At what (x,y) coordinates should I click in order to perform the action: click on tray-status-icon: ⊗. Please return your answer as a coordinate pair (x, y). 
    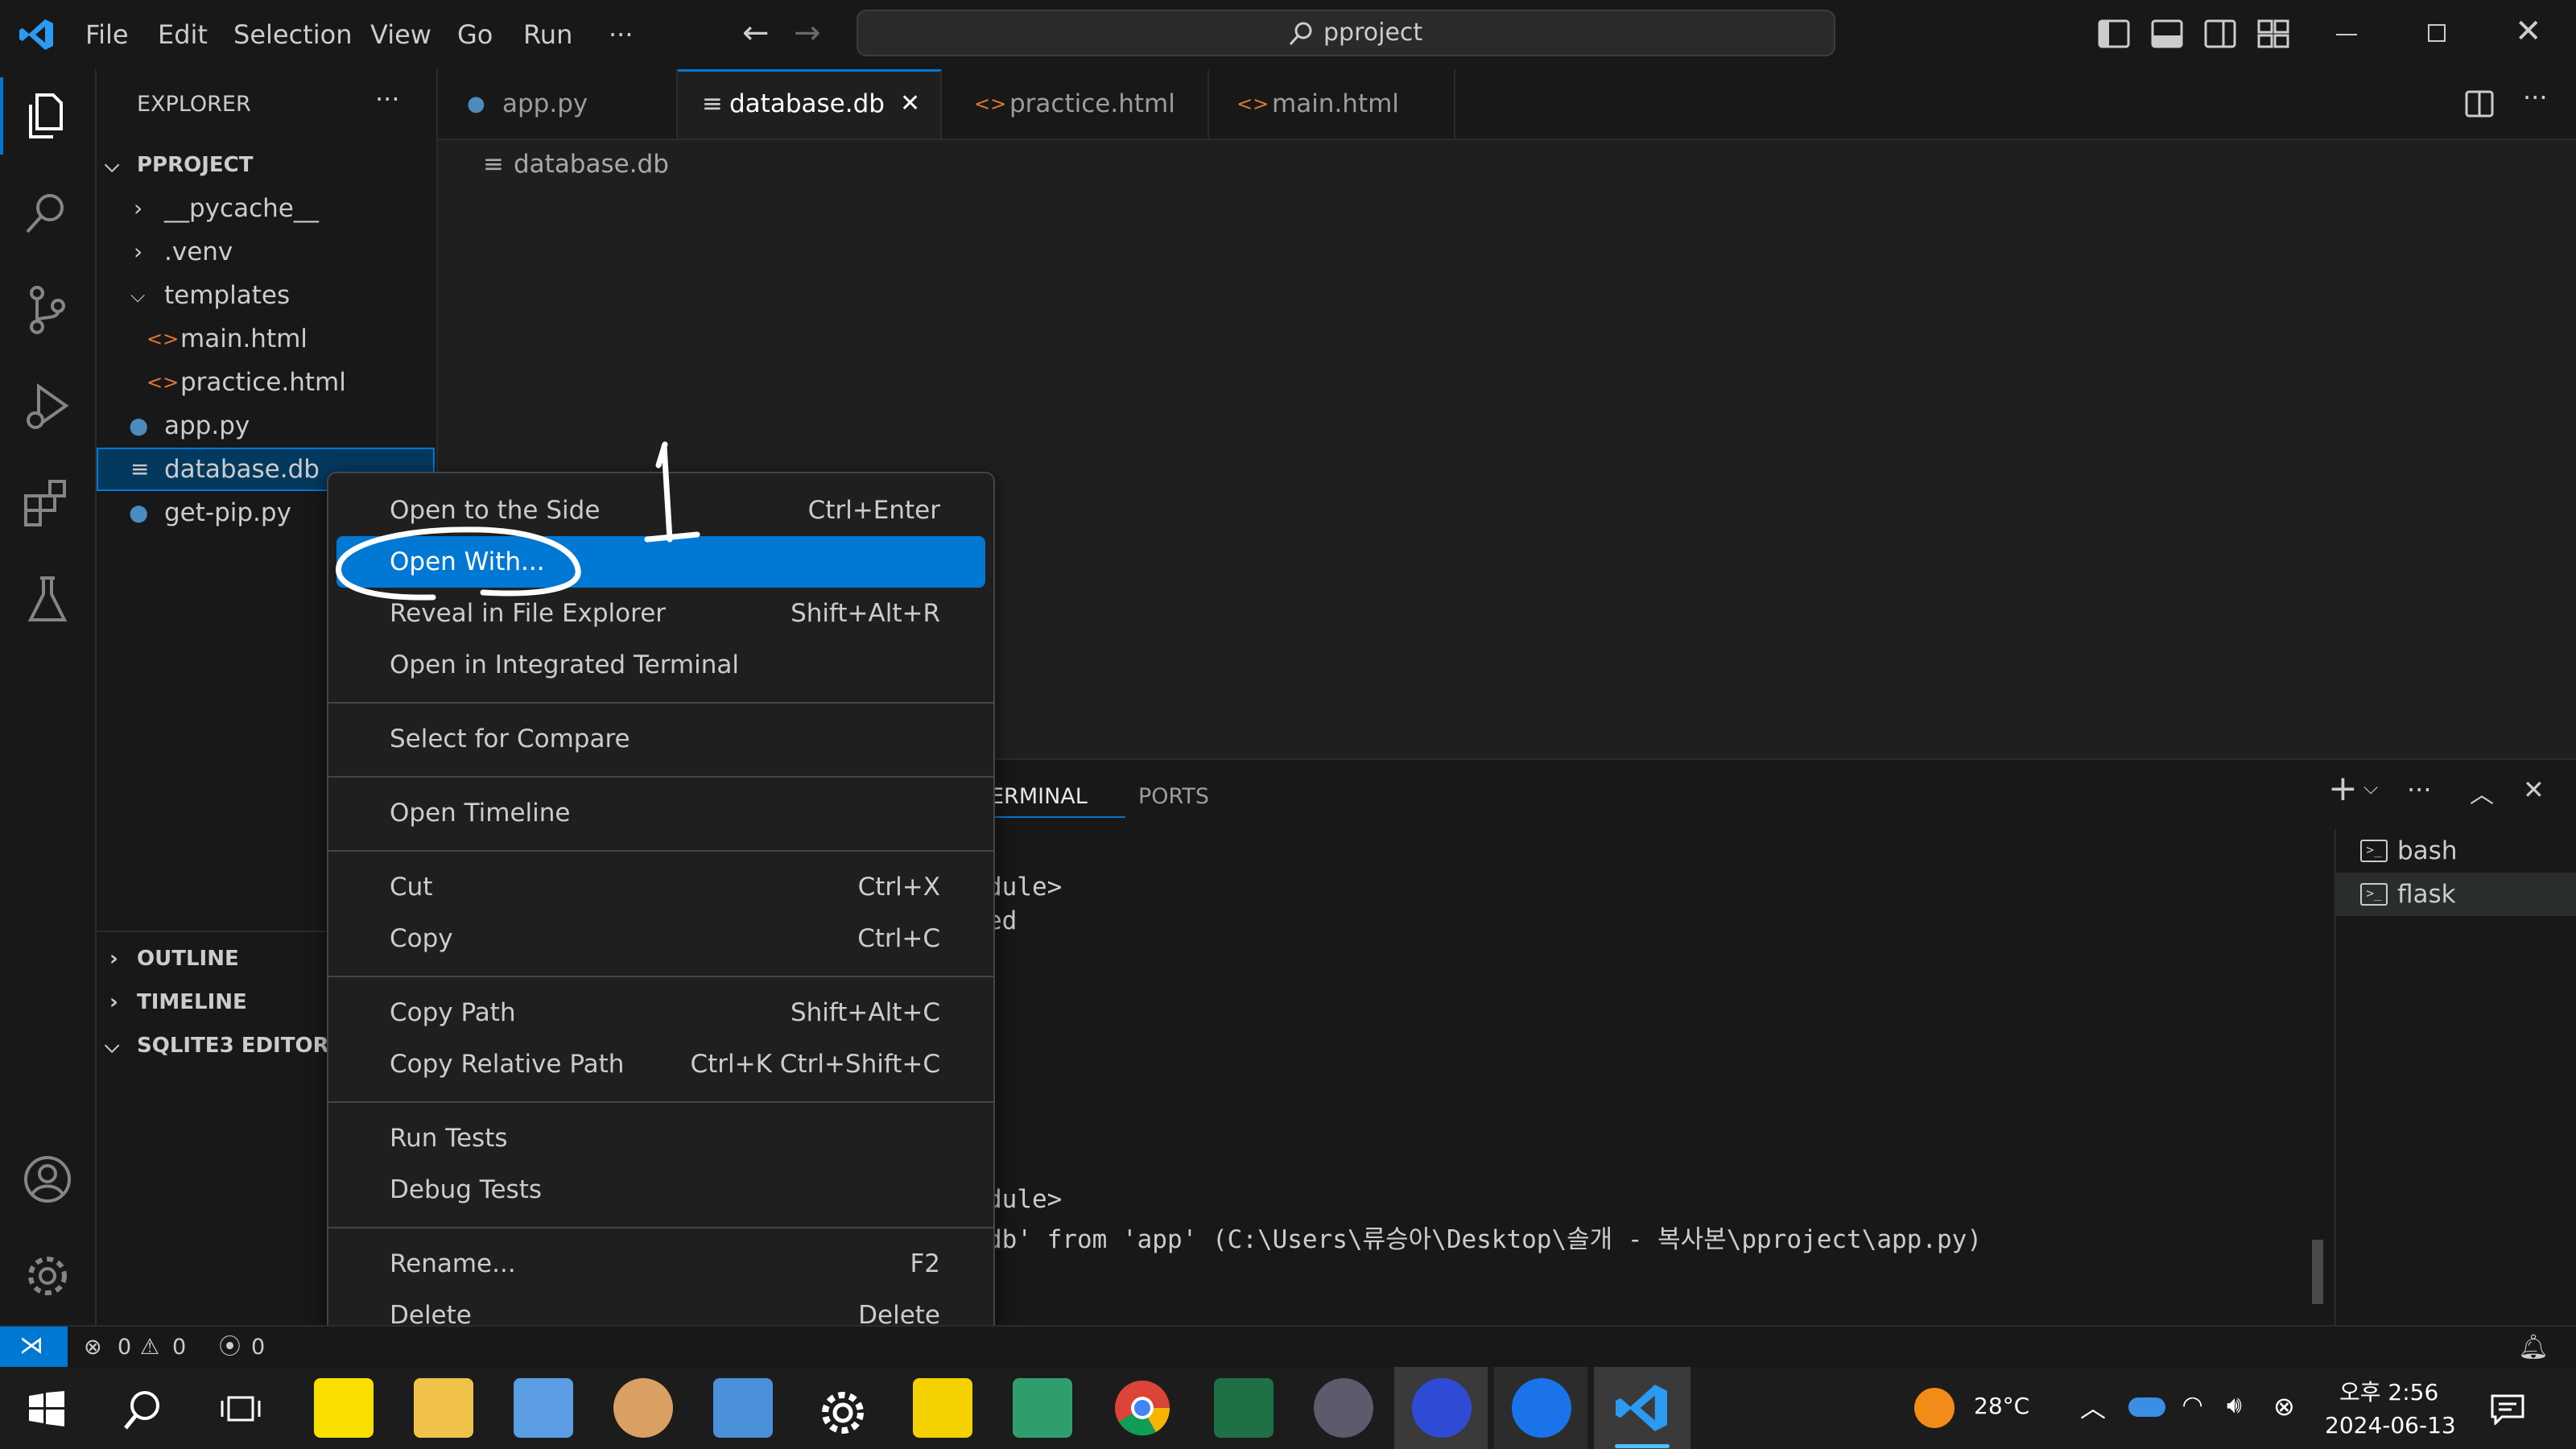
    Looking at the image, I should click on (2284, 1406).